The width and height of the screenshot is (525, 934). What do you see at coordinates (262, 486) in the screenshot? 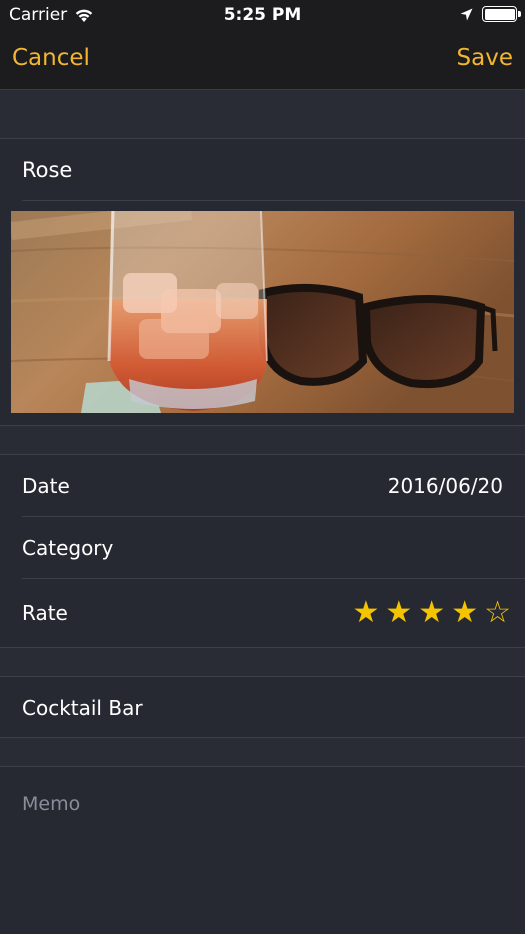
I see `date-cell: Date 2016/06/20` at bounding box center [262, 486].